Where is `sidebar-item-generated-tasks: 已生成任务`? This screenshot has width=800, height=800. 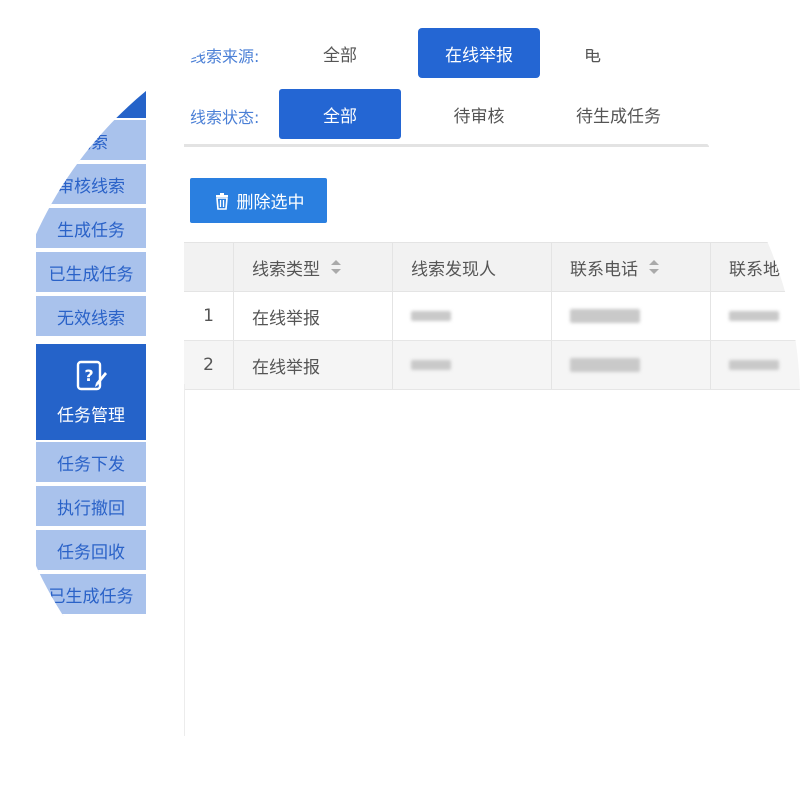 sidebar-item-generated-tasks: 已生成任务 is located at coordinates (91, 273).